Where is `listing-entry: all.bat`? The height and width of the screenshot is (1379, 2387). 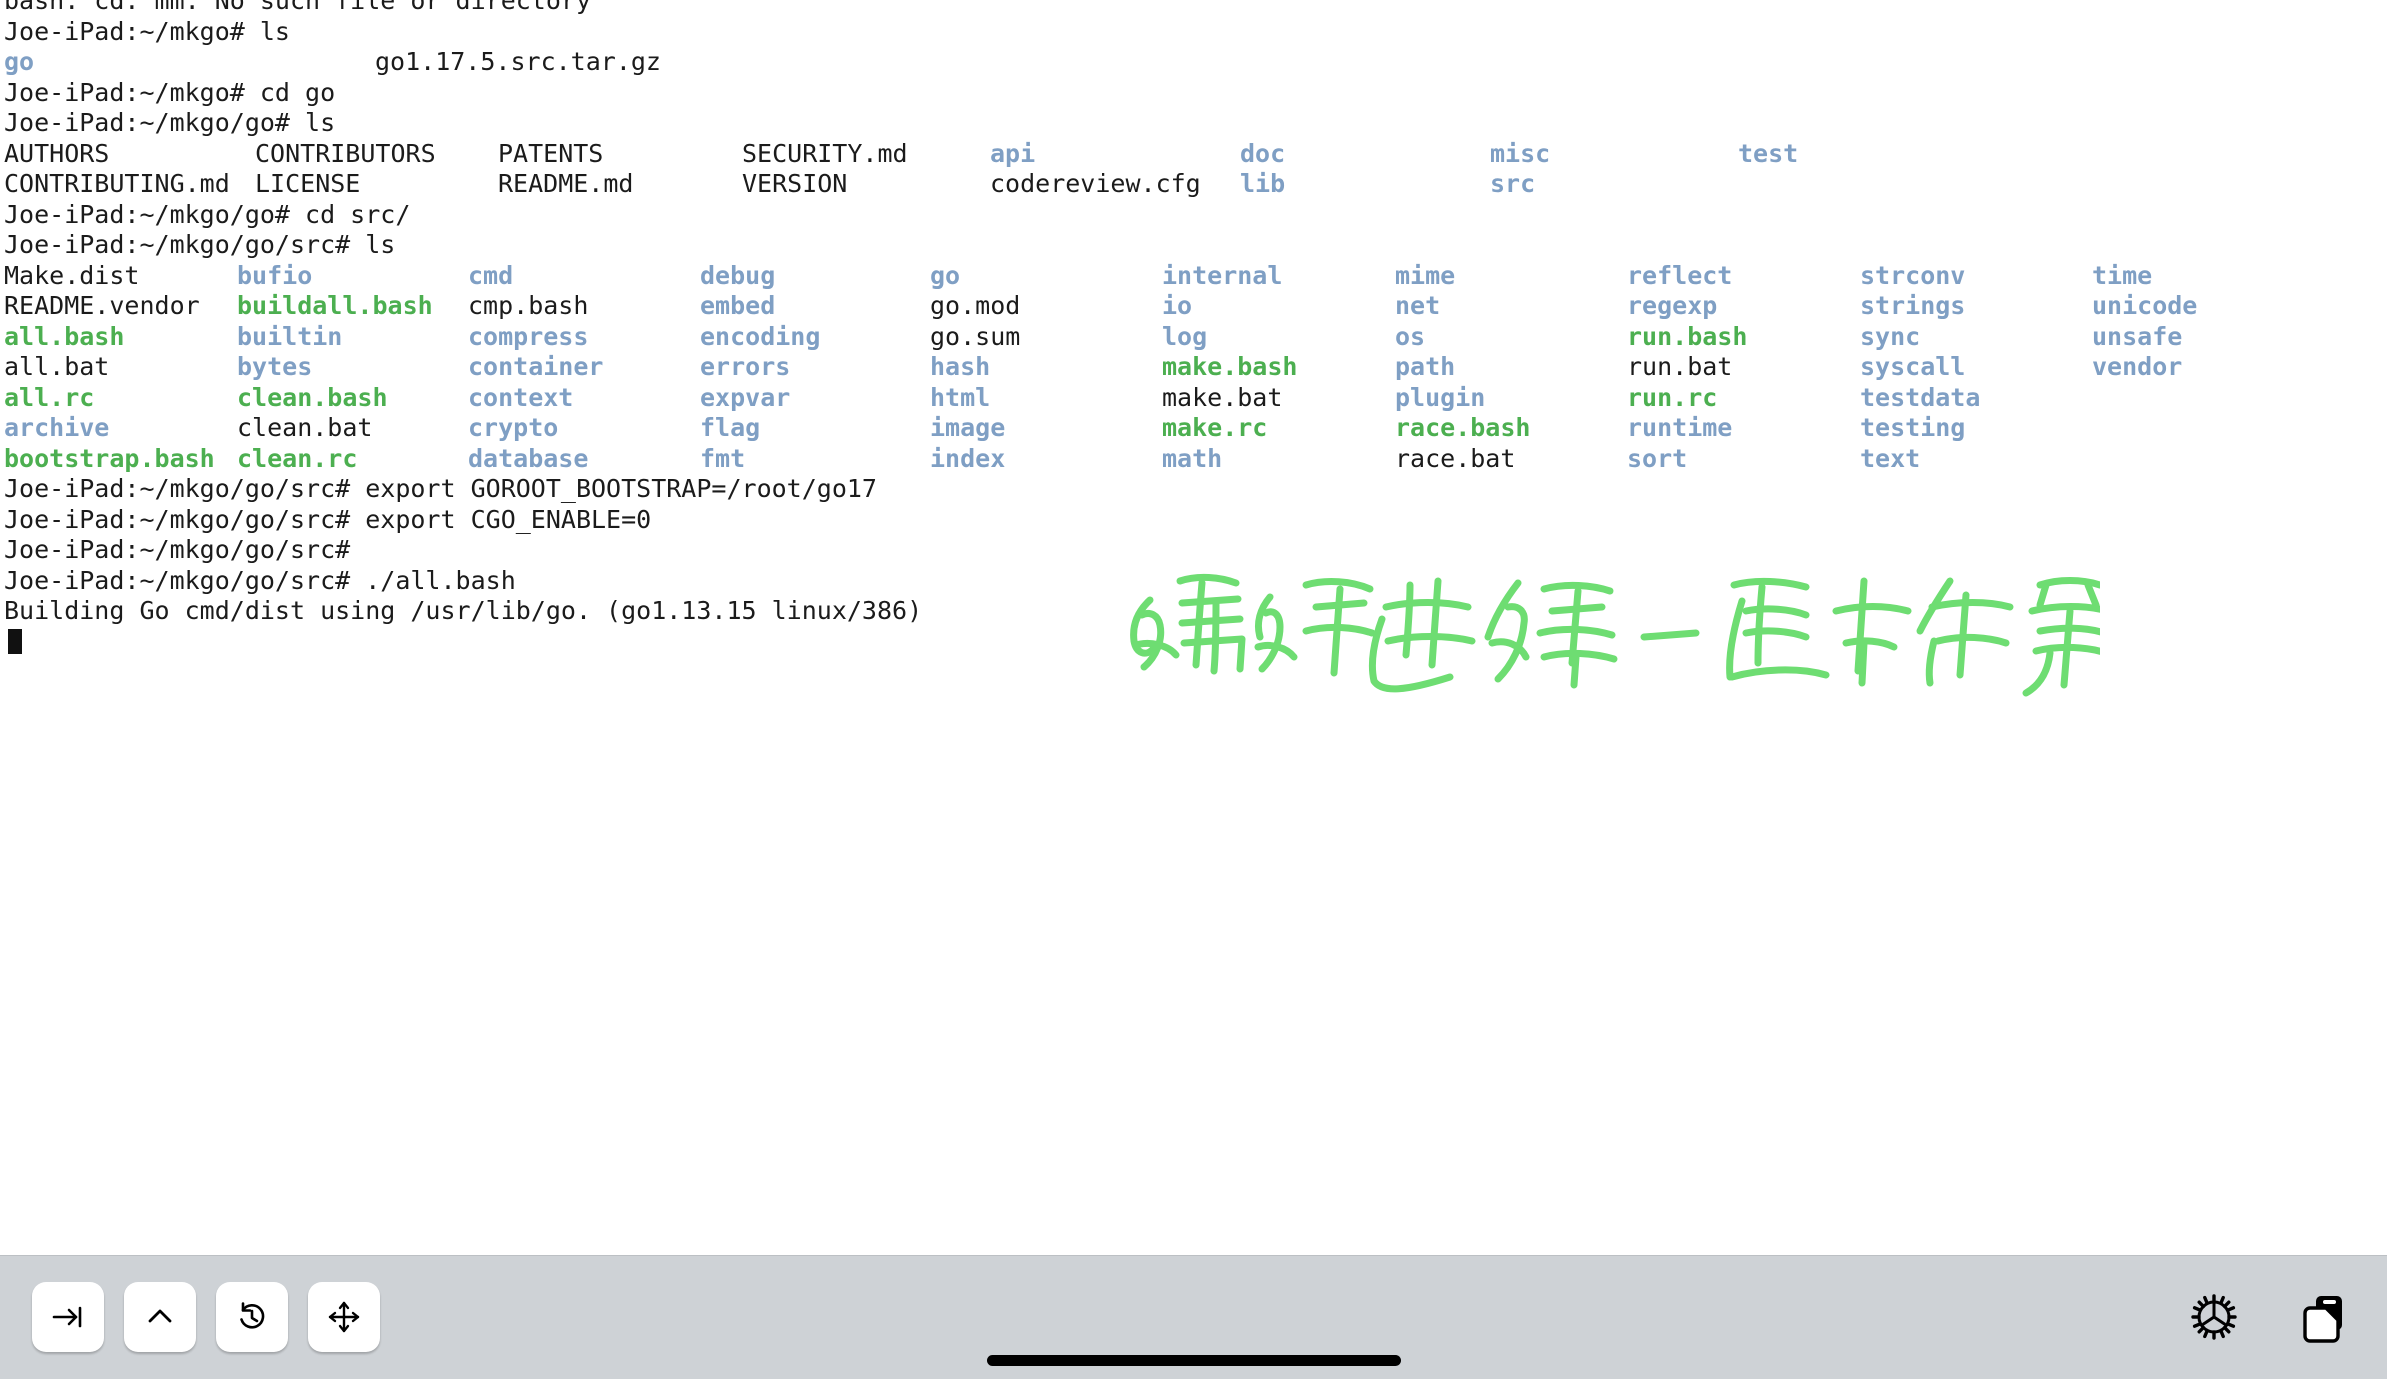
listing-entry: all.bat is located at coordinates (57, 366).